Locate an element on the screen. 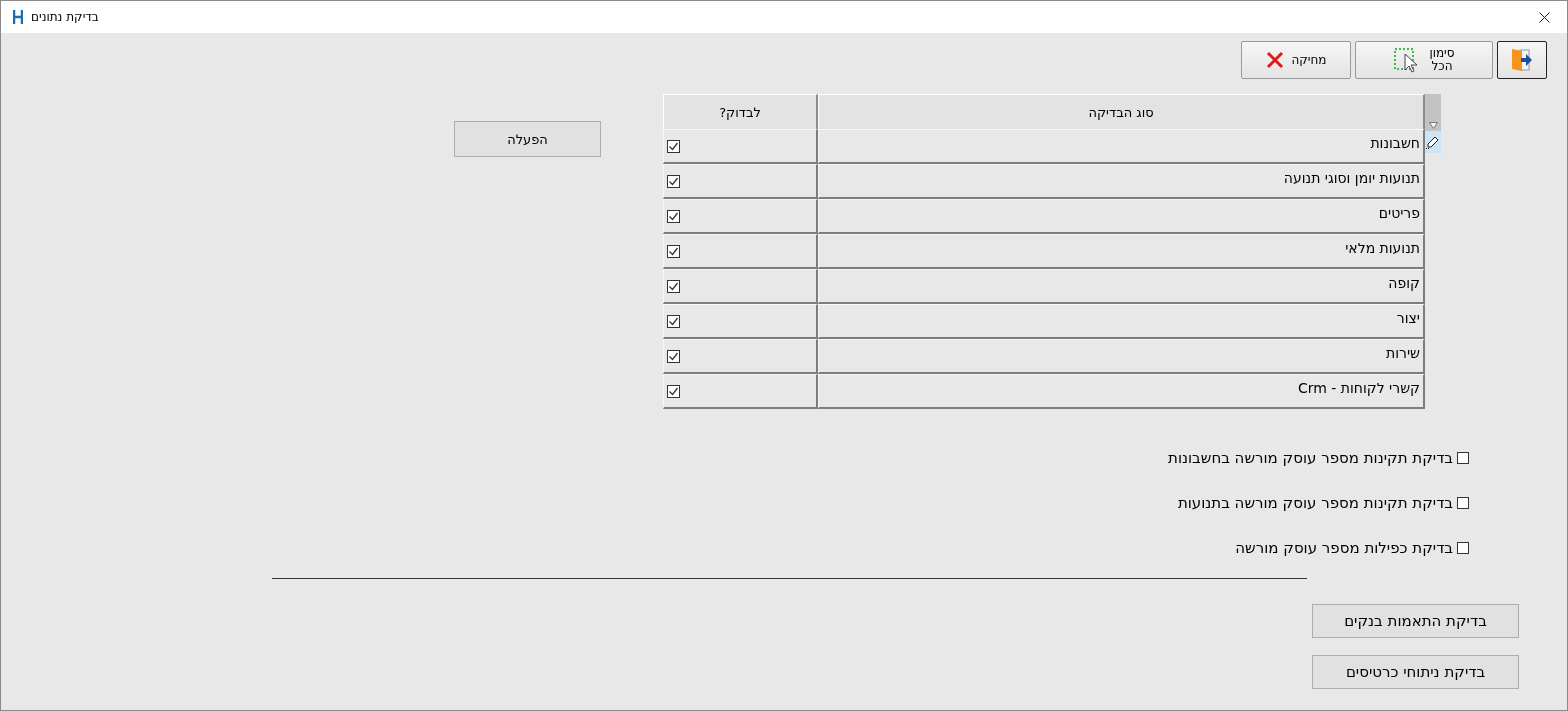 This screenshot has height=711, width=1568. table-cell: חשבונות is located at coordinates (1121, 146).